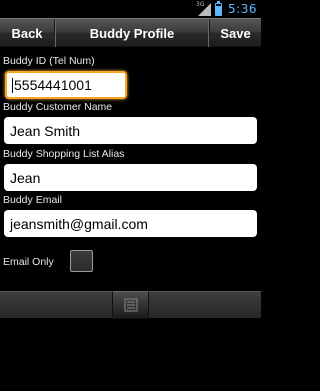 This screenshot has height=391, width=320. Describe the element at coordinates (219, 8) in the screenshot. I see `battery-icon` at that location.